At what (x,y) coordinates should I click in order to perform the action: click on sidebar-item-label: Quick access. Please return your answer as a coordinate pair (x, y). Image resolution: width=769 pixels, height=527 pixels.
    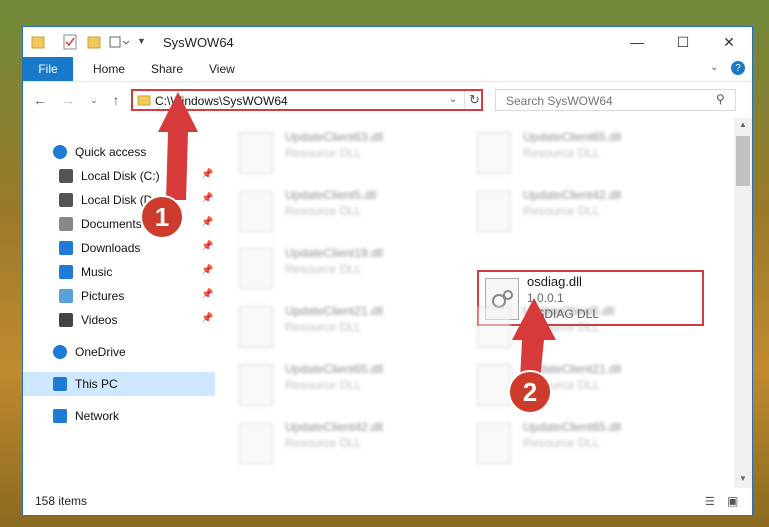
    Looking at the image, I should click on (111, 152).